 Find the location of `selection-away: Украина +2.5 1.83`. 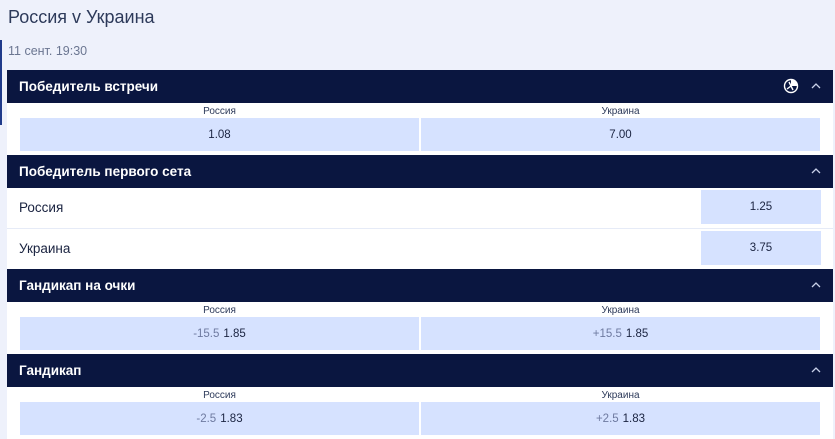

selection-away: Украина +2.5 1.83 is located at coordinates (620, 411).